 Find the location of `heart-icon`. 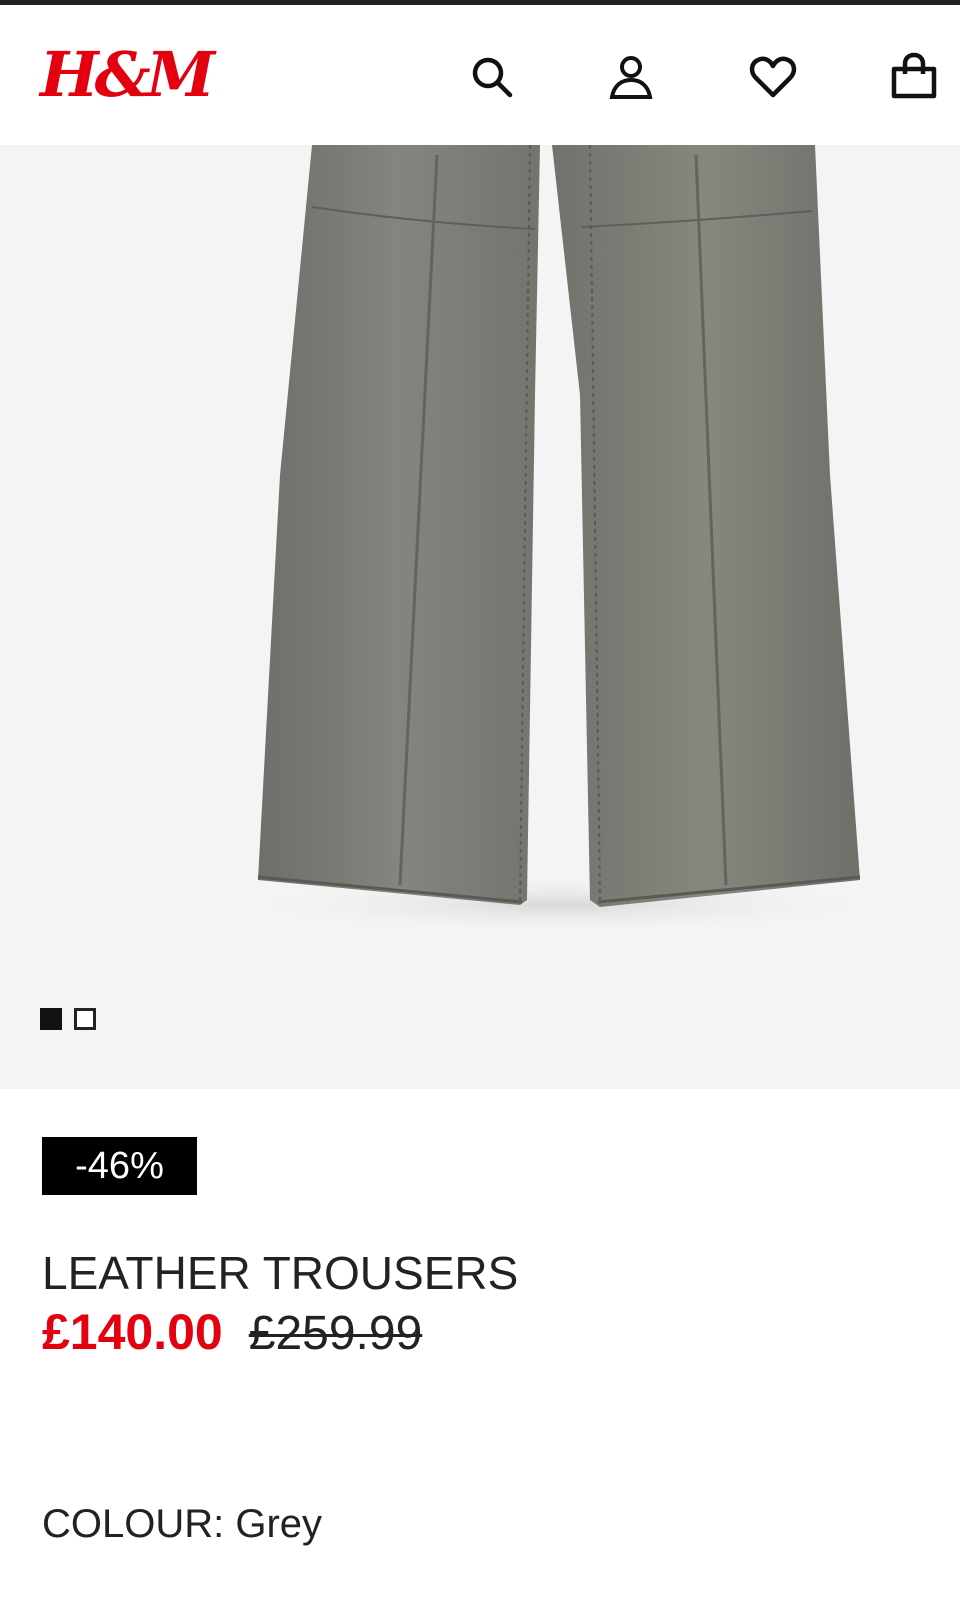

heart-icon is located at coordinates (773, 77).